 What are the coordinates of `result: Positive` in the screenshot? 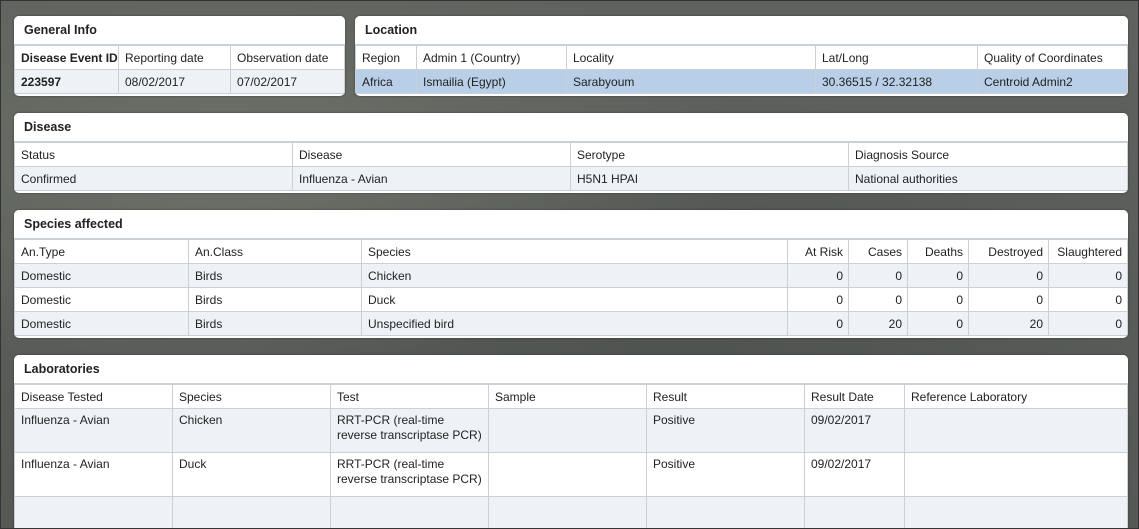 It's located at (725, 474).